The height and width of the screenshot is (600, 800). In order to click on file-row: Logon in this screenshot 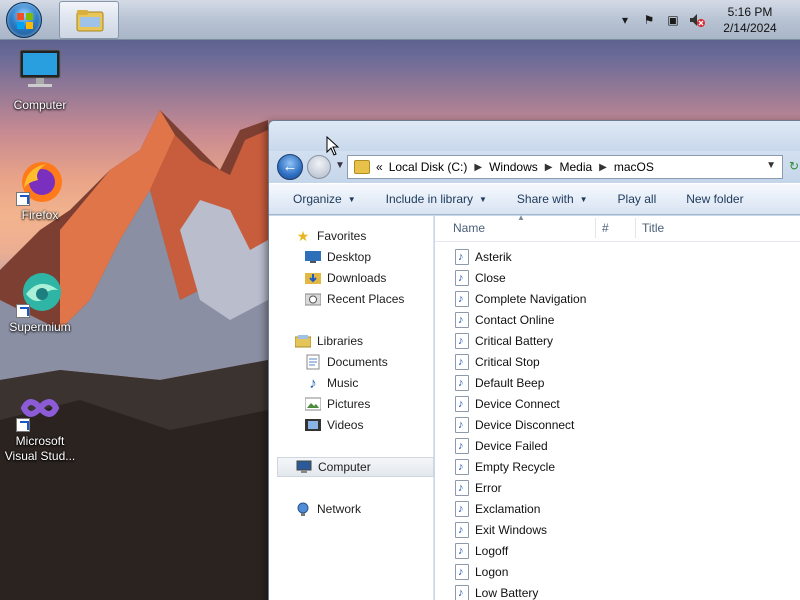, I will do `click(481, 572)`.